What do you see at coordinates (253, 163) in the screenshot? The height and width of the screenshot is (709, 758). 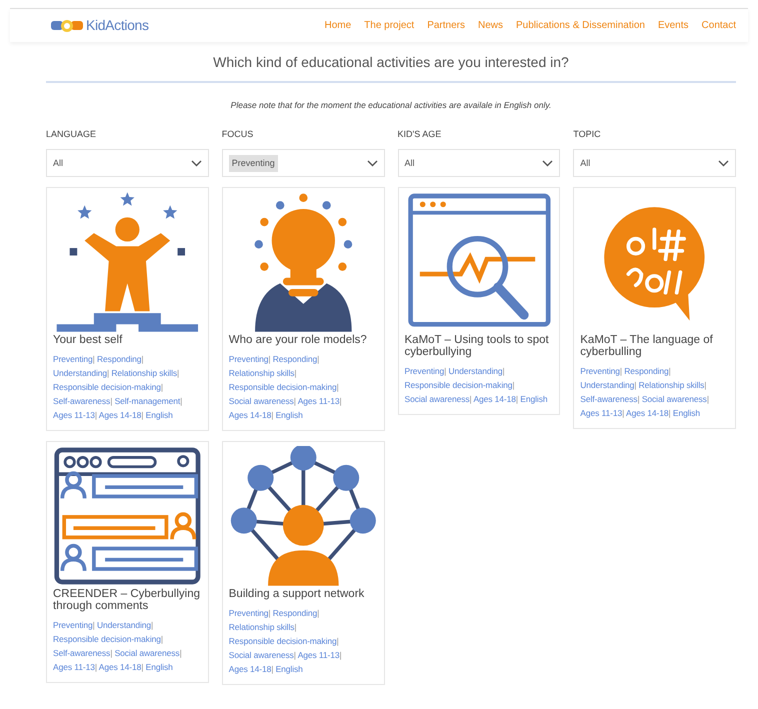 I see `dropdown-value: Preventing` at bounding box center [253, 163].